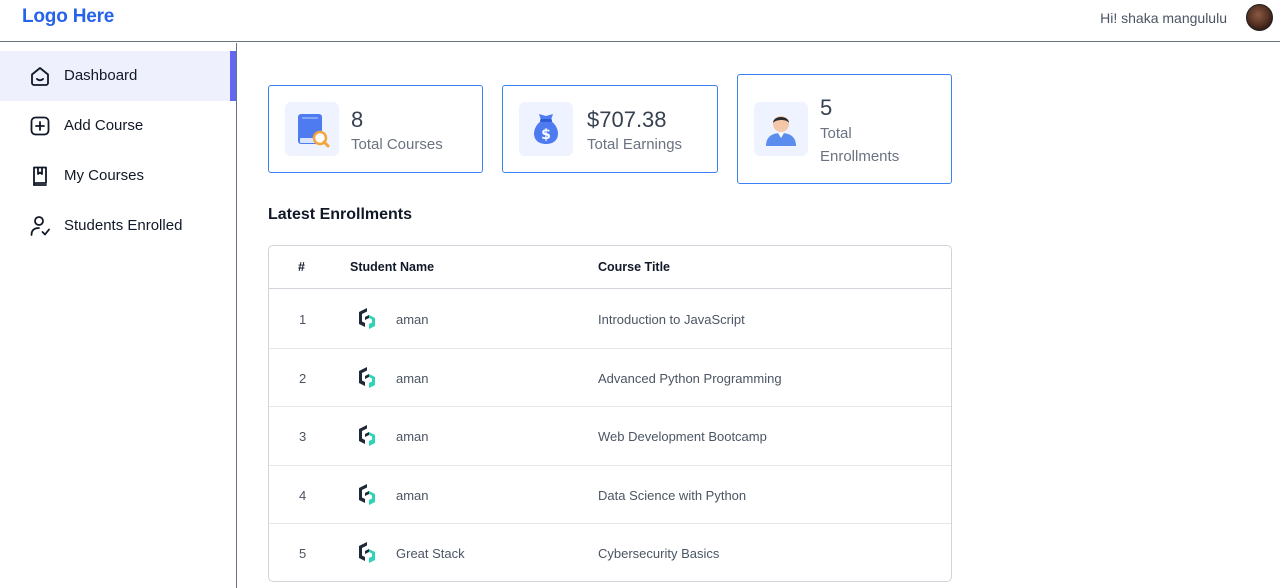 This screenshot has height=588, width=1280. What do you see at coordinates (682, 436) in the screenshot?
I see `course-title: Web Development Bootcamp` at bounding box center [682, 436].